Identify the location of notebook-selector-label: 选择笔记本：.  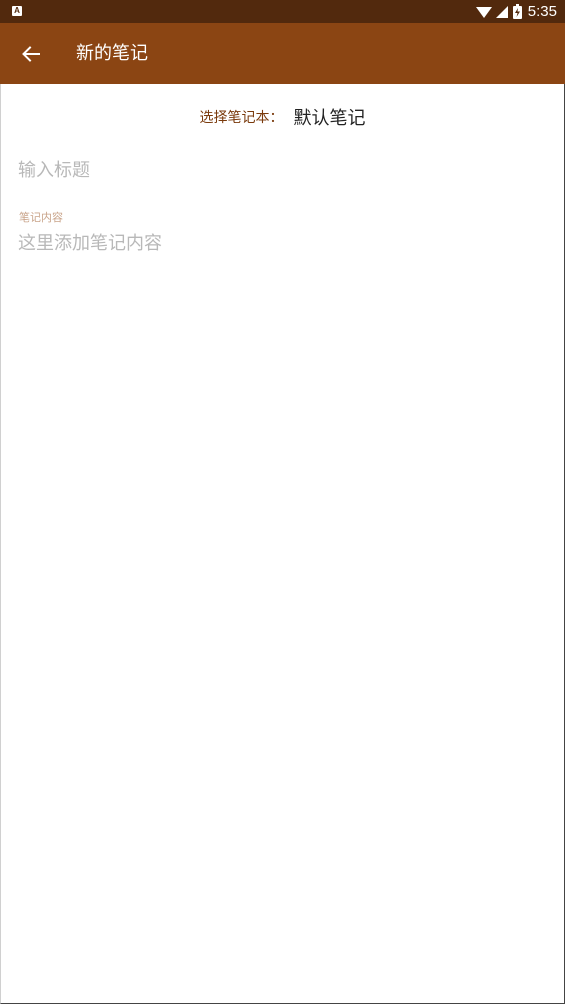
(241, 118).